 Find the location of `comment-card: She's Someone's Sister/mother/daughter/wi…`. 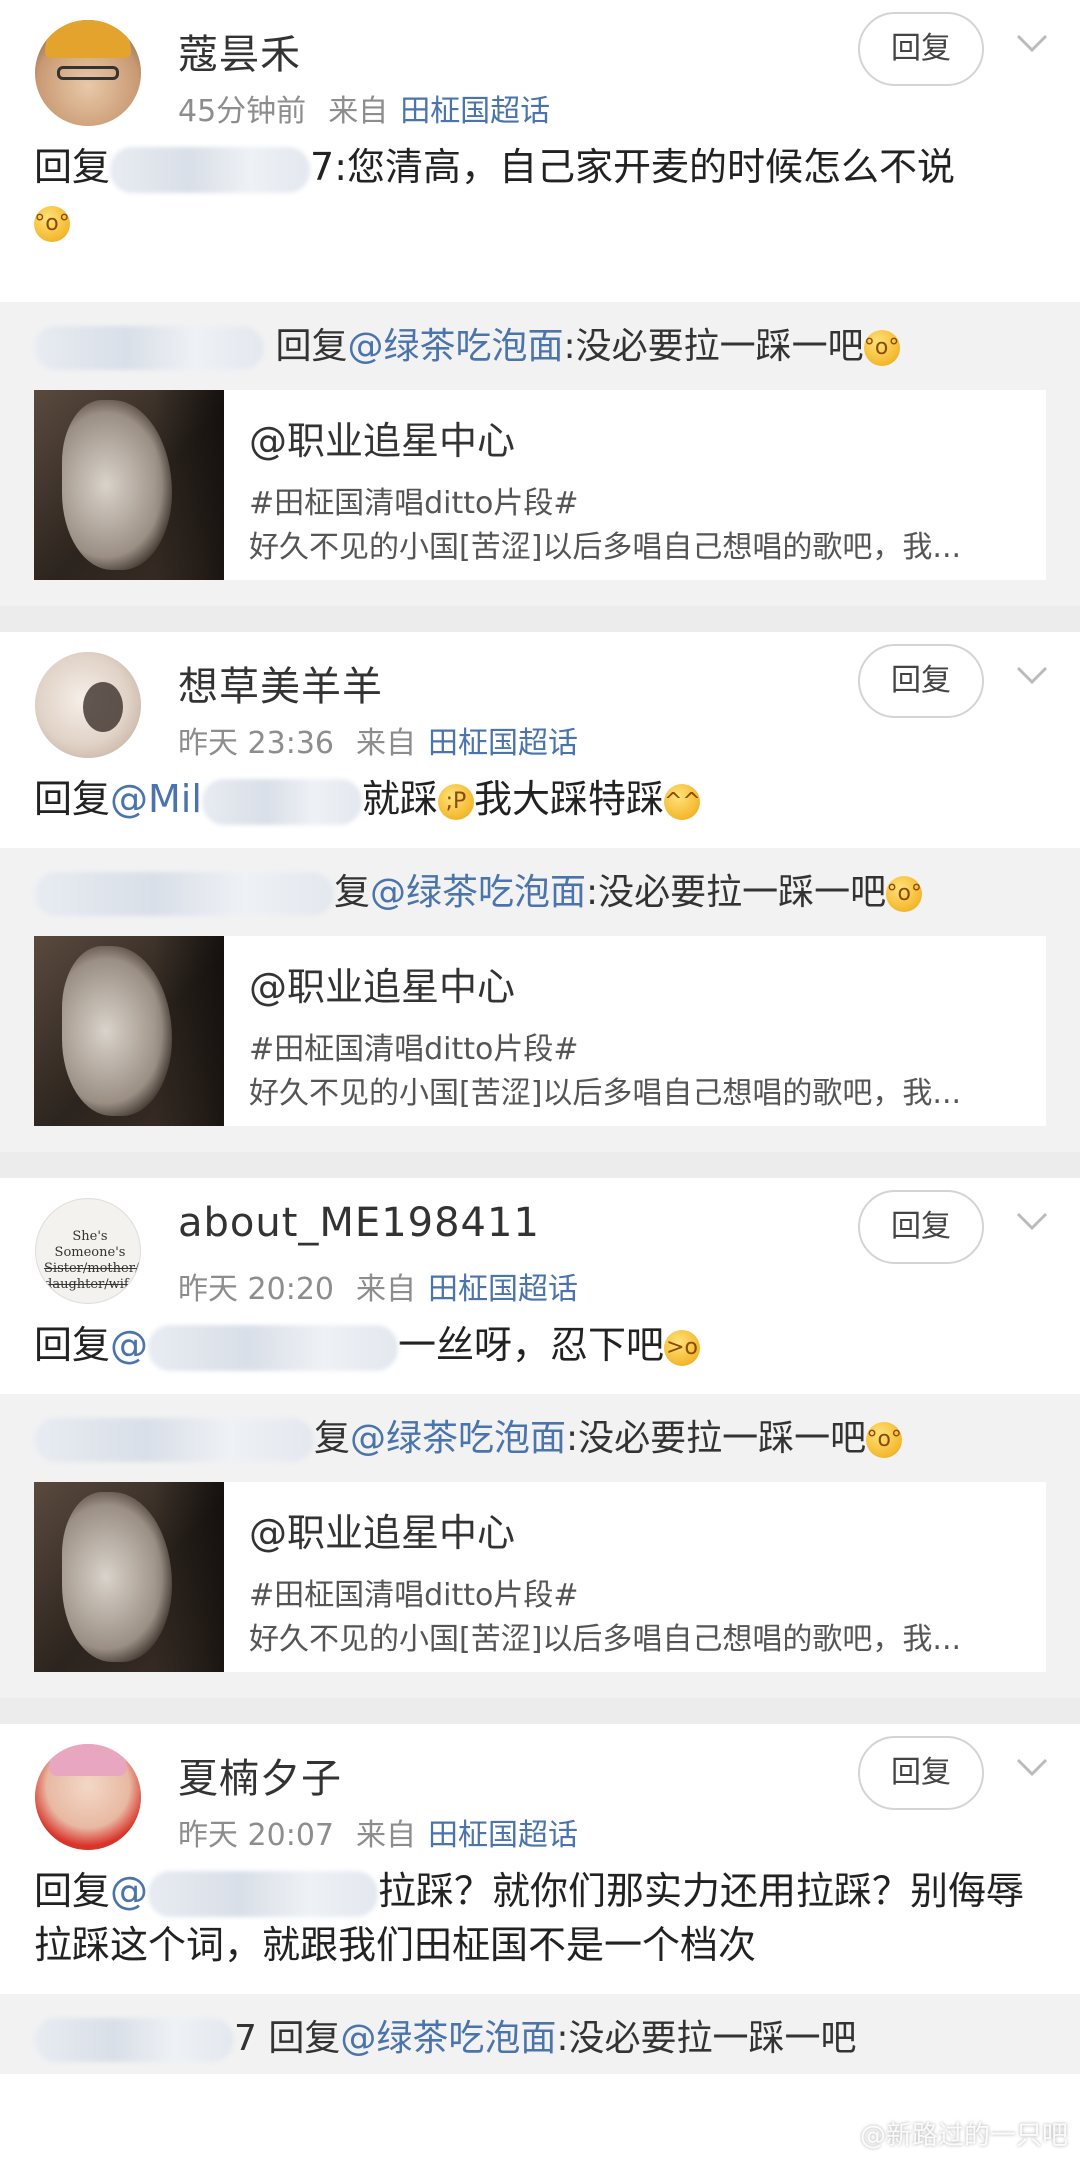

comment-card: She's Someone's Sister/mother/daughter/wi… is located at coordinates (540, 1275).